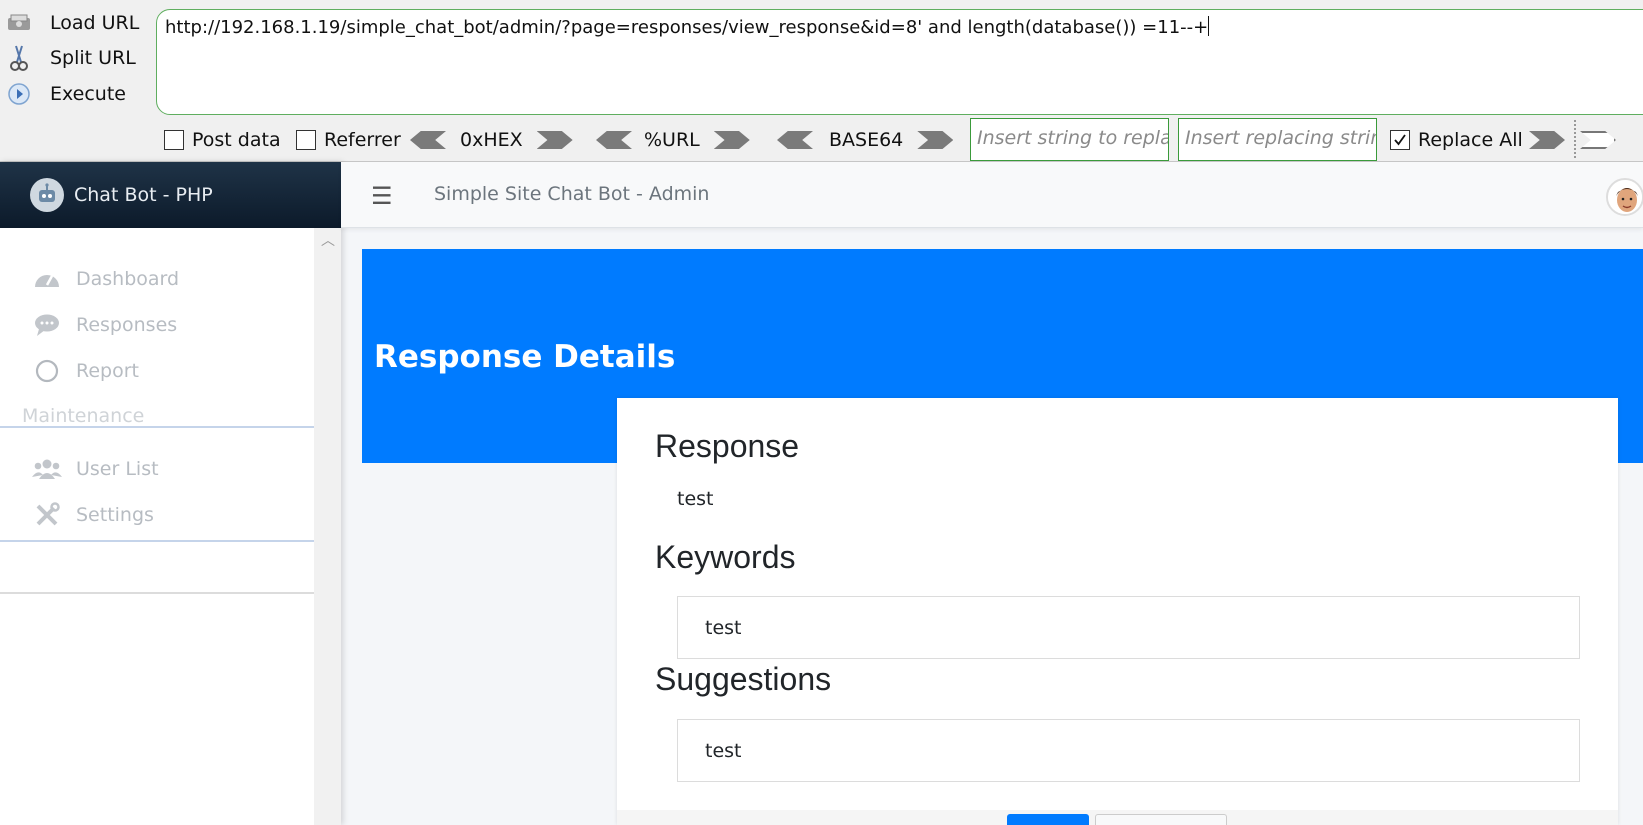  I want to click on sidebar-item-settings: Settings, so click(93, 515).